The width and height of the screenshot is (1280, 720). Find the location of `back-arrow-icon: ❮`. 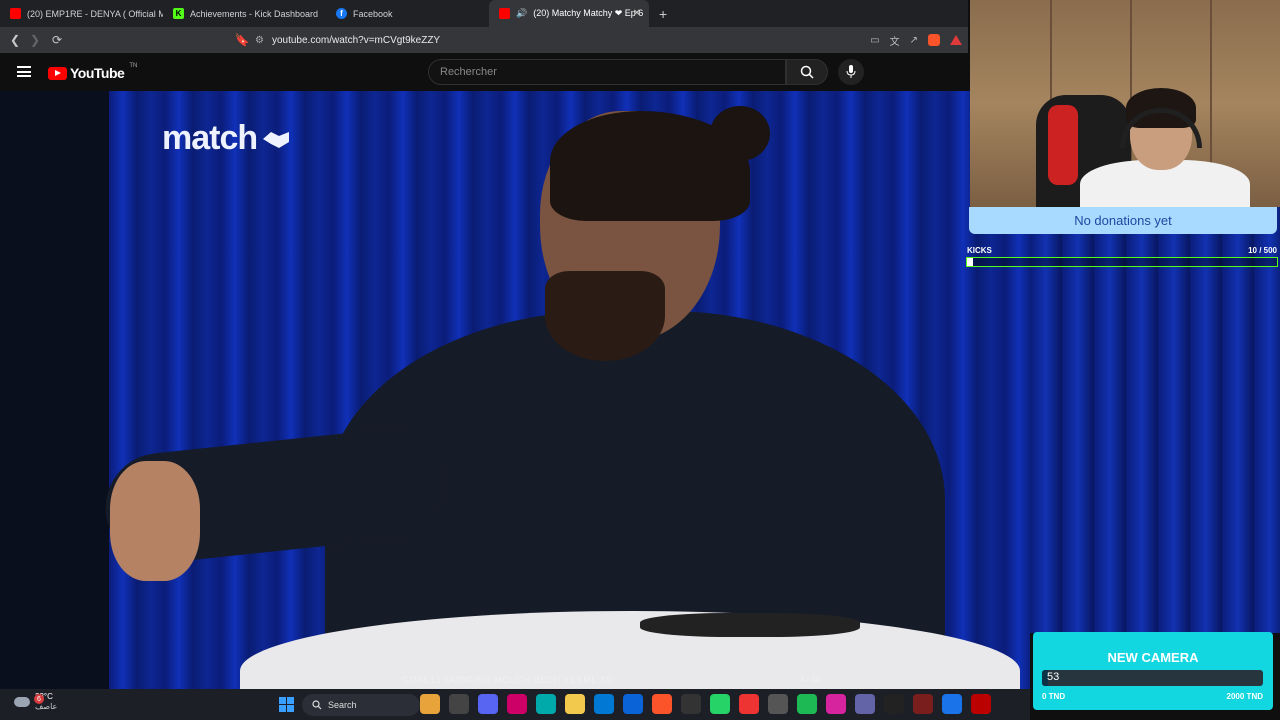

back-arrow-icon: ❮ is located at coordinates (15, 40).